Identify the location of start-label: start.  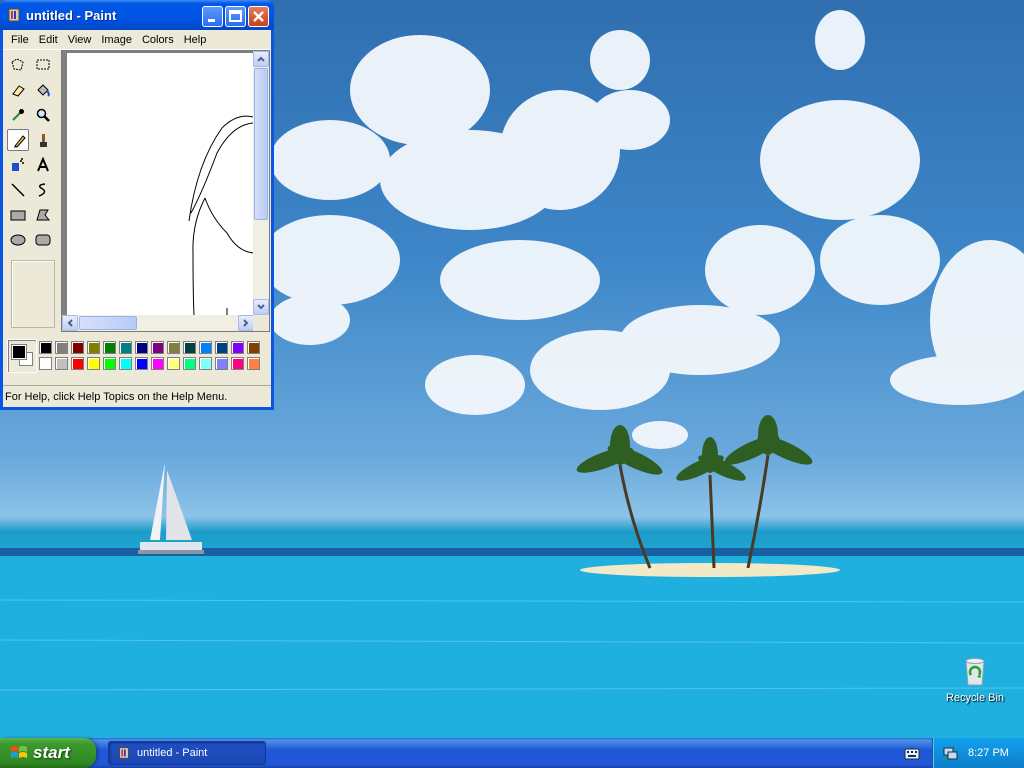
(51, 752).